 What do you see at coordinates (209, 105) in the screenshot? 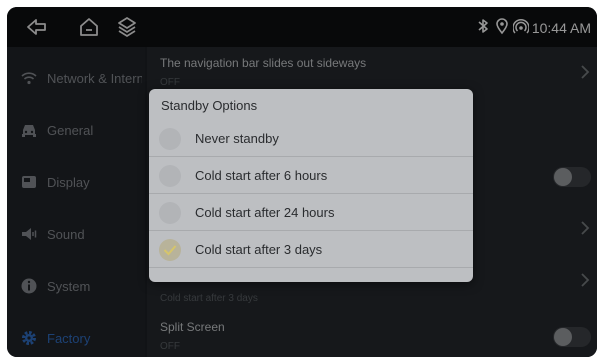
I see `dialog-title: Standby Options` at bounding box center [209, 105].